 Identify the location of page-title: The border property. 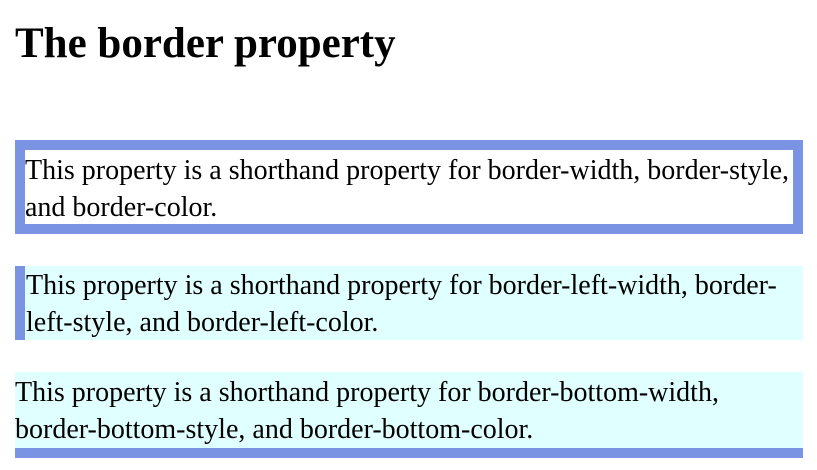
(205, 43).